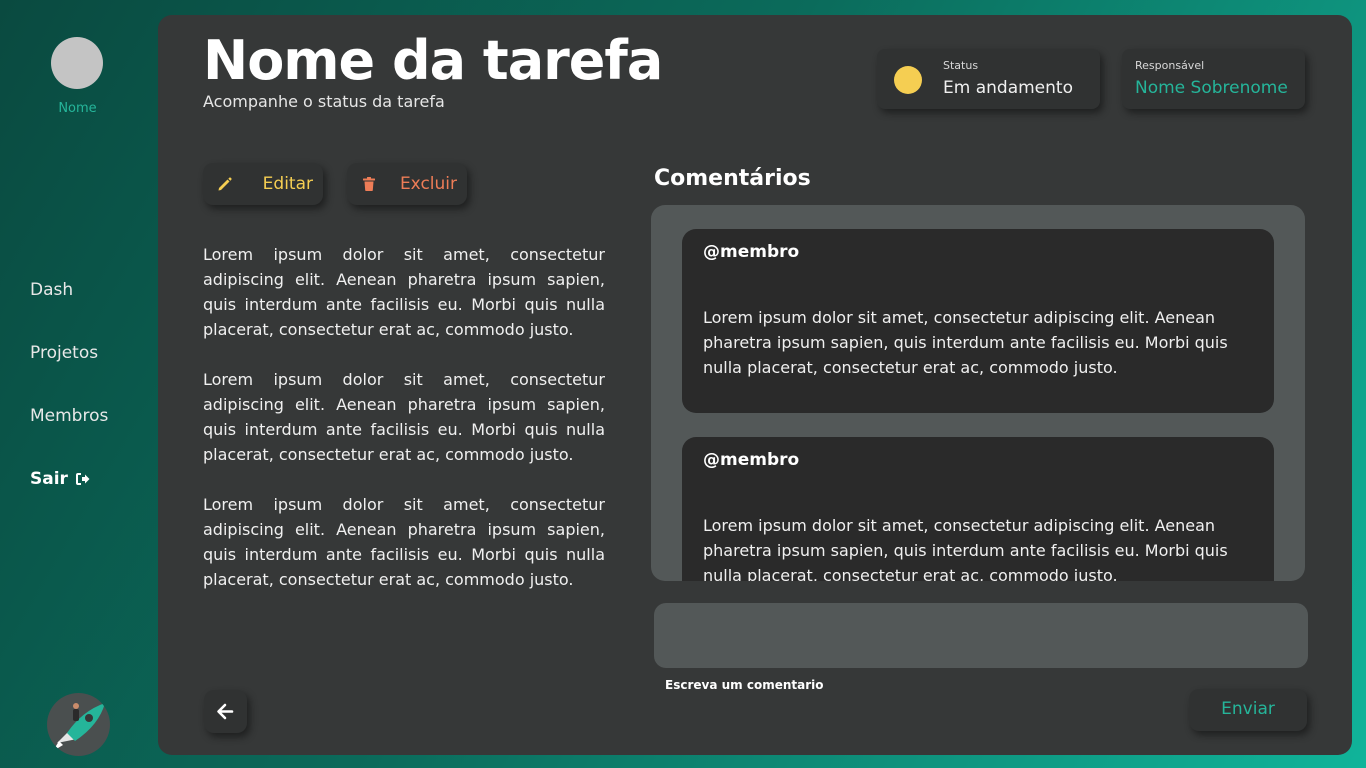 This screenshot has height=768, width=1366. I want to click on user-name: Nome, so click(77, 108).